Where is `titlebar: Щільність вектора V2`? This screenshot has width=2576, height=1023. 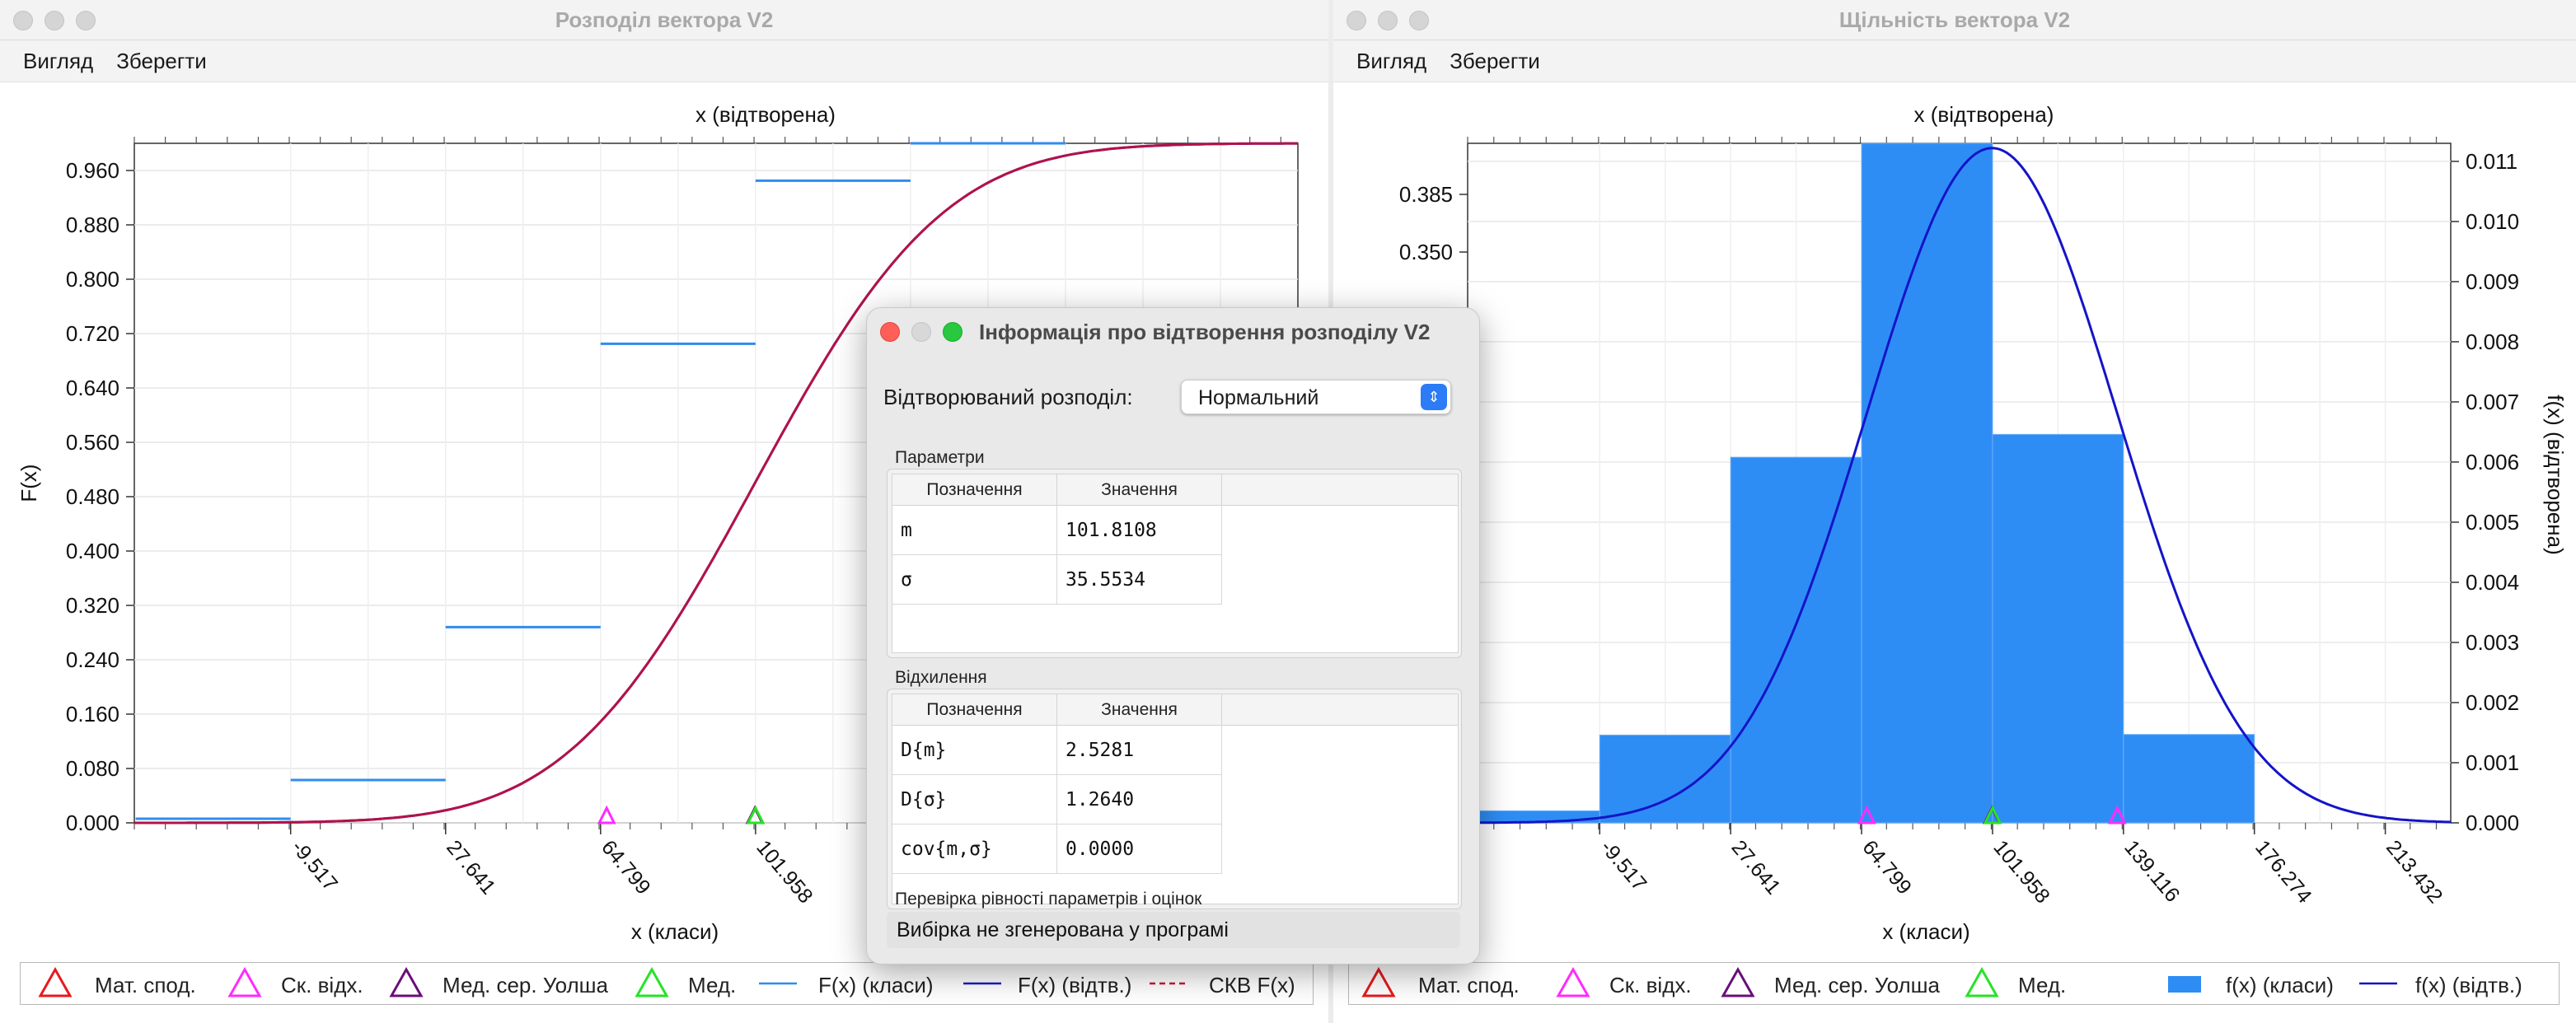 titlebar: Щільність вектора V2 is located at coordinates (1954, 20).